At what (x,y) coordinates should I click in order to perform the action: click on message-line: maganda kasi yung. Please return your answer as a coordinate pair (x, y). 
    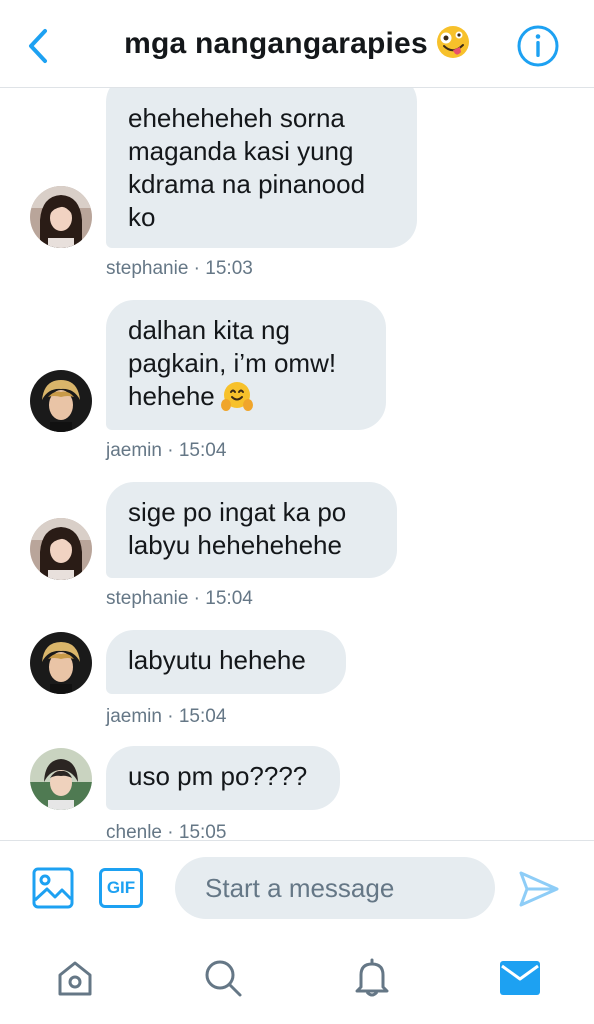
    Looking at the image, I should click on (241, 151).